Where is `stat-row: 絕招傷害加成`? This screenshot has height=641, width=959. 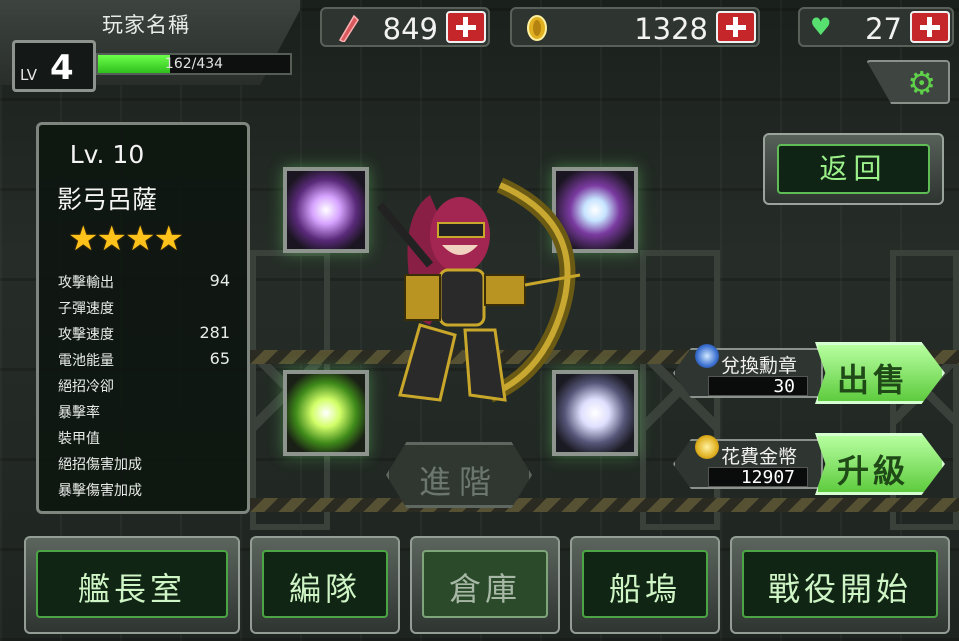 stat-row: 絕招傷害加成 is located at coordinates (144, 464).